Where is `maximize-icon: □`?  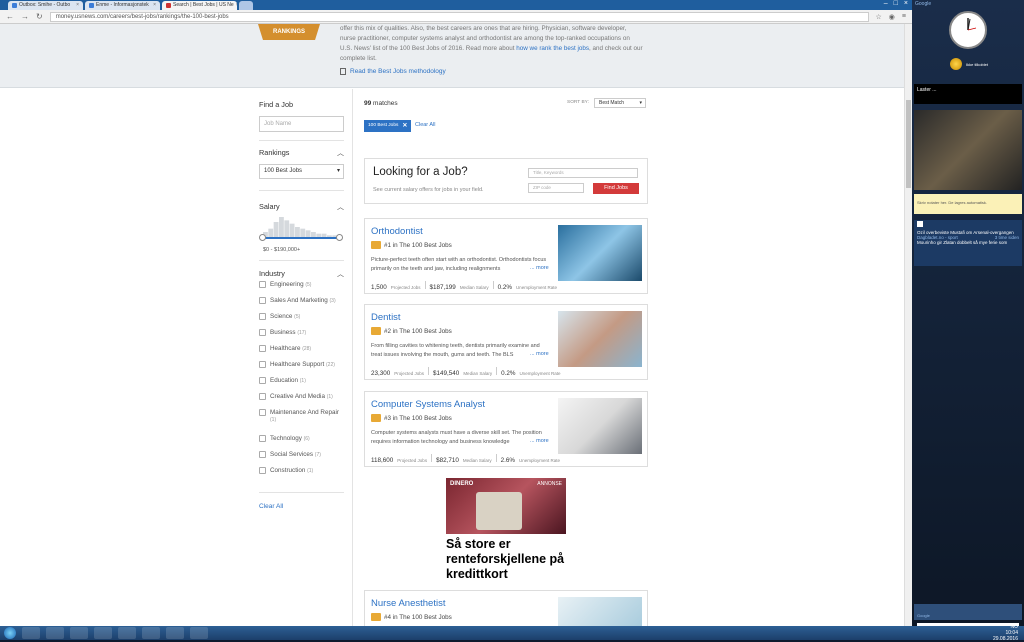 maximize-icon: □ is located at coordinates (896, 3).